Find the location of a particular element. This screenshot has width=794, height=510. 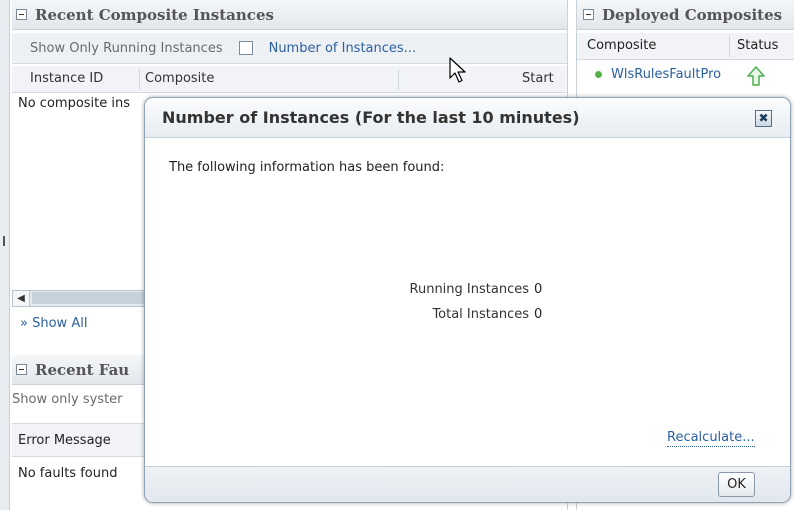

stat-label: Running Instances is located at coordinates (469, 289).